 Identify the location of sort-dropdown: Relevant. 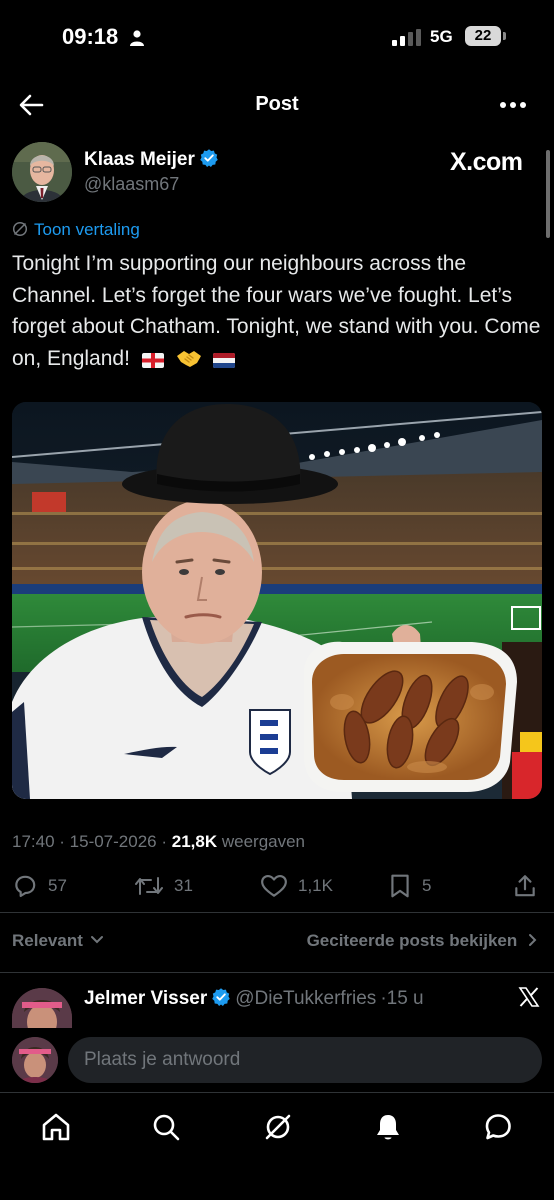
(58, 941).